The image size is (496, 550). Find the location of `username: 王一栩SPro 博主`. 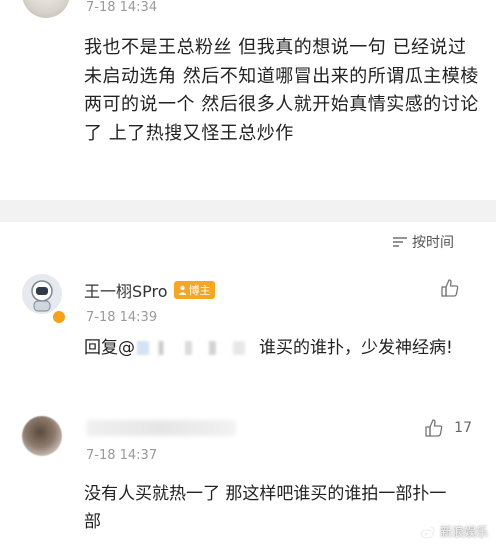

username: 王一栩SPro 博主 is located at coordinates (149, 290).